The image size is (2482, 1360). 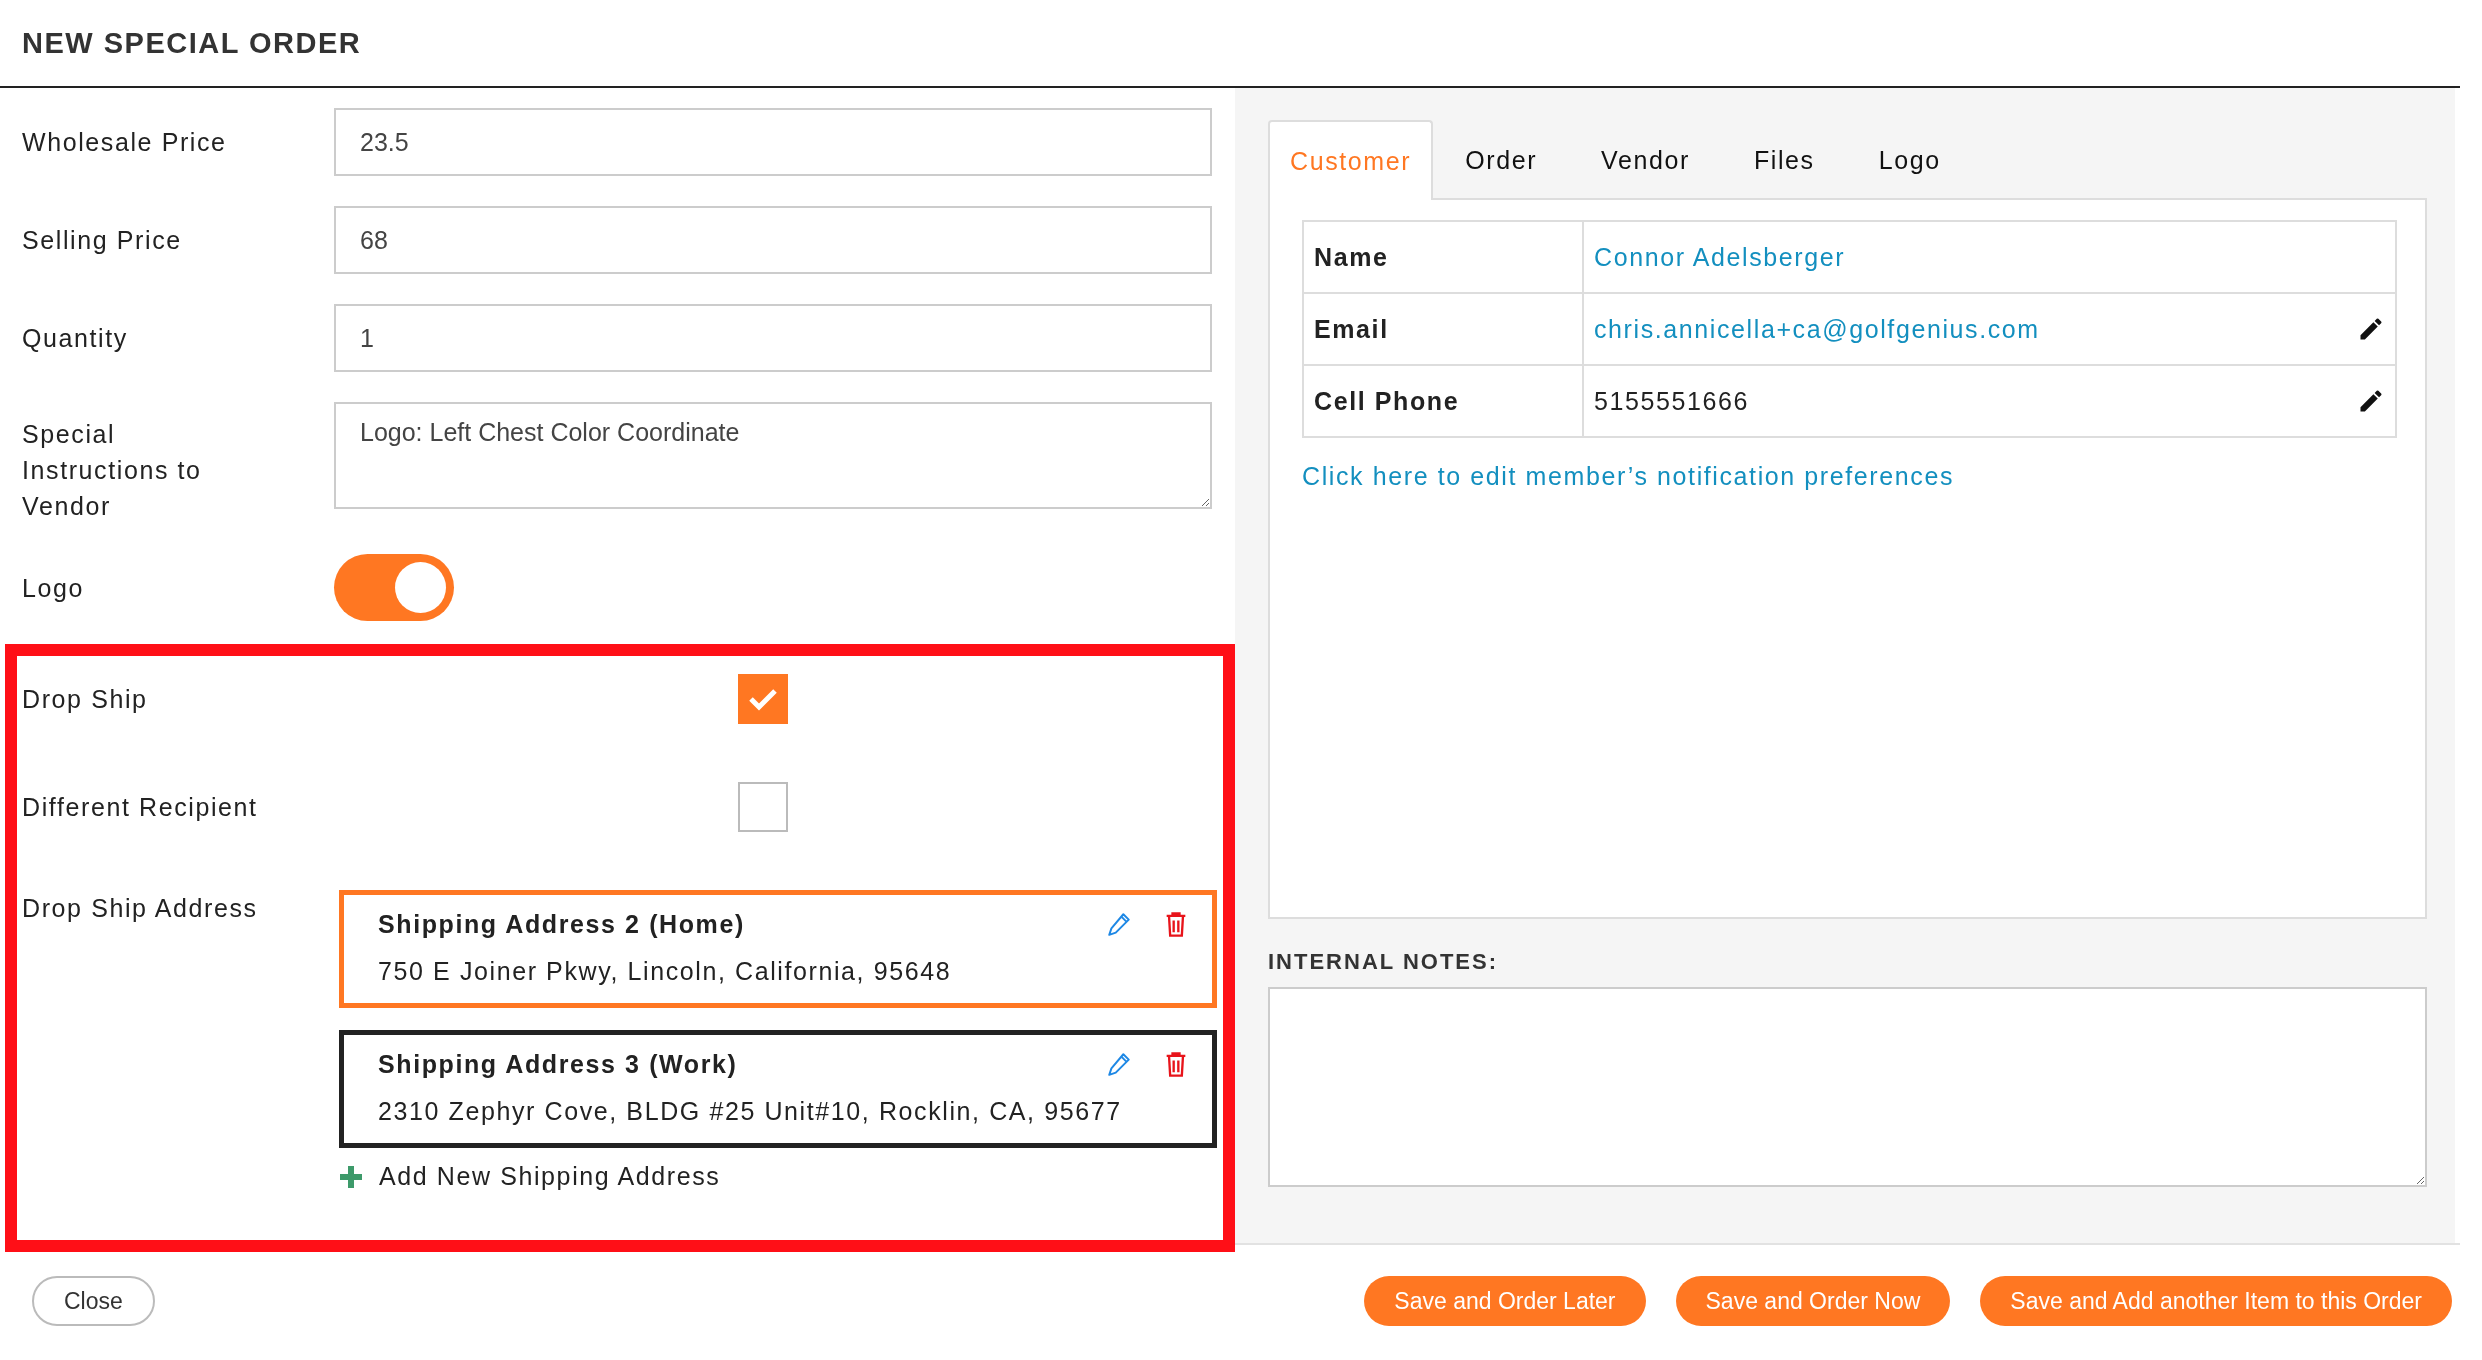 I want to click on text-field: 68, so click(x=773, y=240).